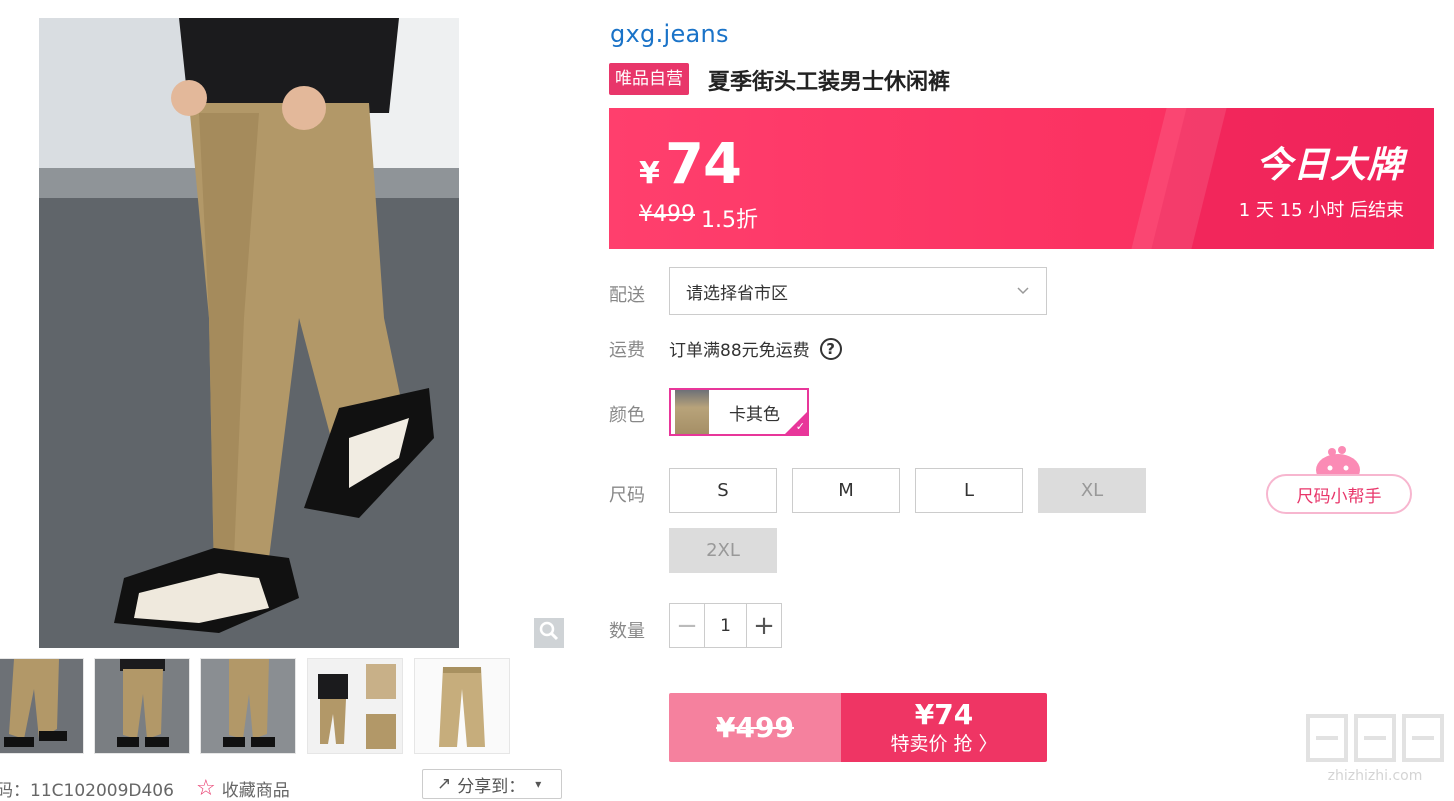 This screenshot has height=801, width=1454. What do you see at coordinates (944, 743) in the screenshot?
I see `buy-action-label: 特卖价 抢 〉` at bounding box center [944, 743].